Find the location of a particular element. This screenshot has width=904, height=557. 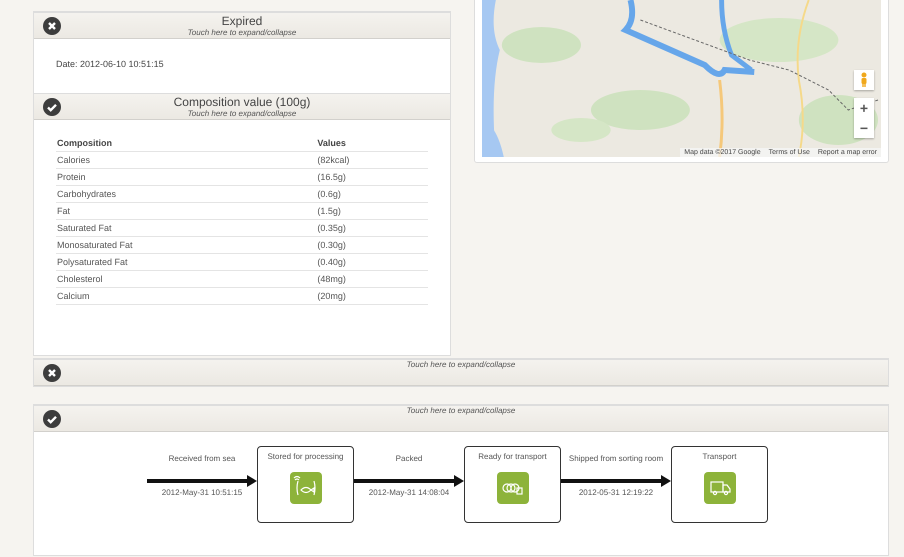

table-cell: (0.6g) is located at coordinates (372, 194).